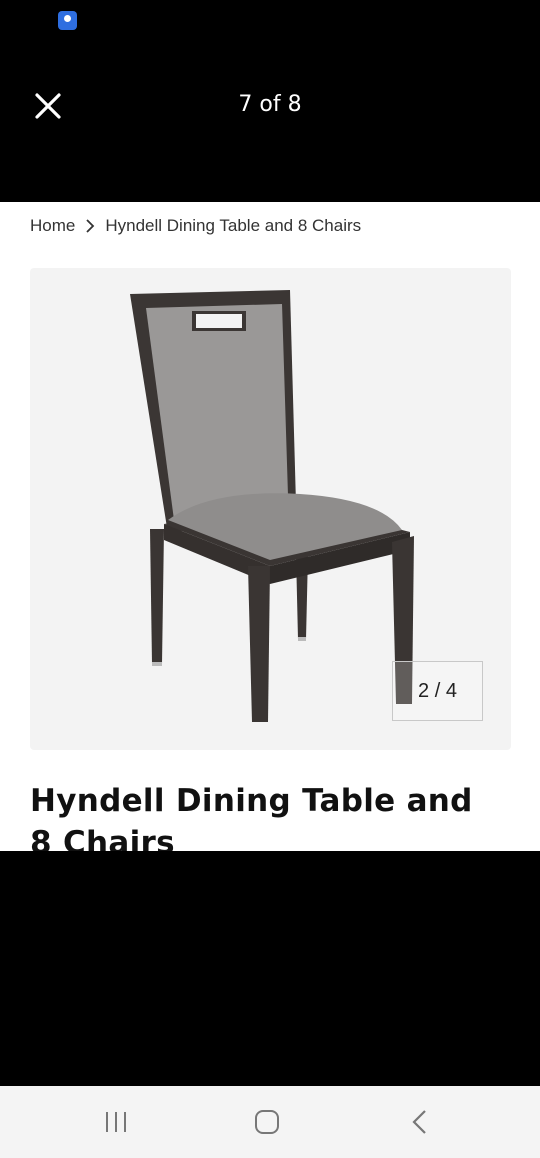 Image resolution: width=540 pixels, height=1158 pixels. What do you see at coordinates (52, 226) in the screenshot?
I see `breadcrumb-home-link: Home` at bounding box center [52, 226].